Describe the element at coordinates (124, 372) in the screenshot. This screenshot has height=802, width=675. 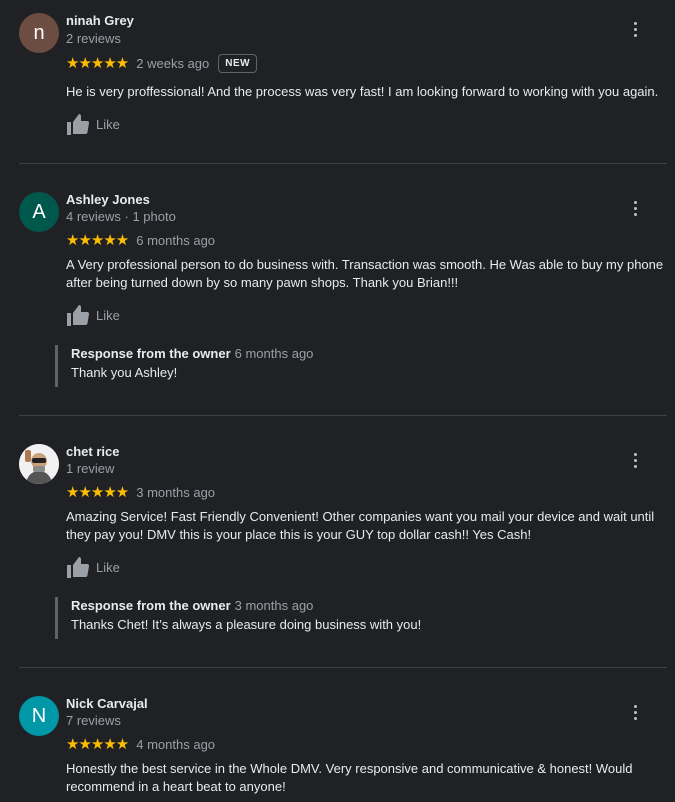
I see `response-text: Thank you Ashley!` at that location.